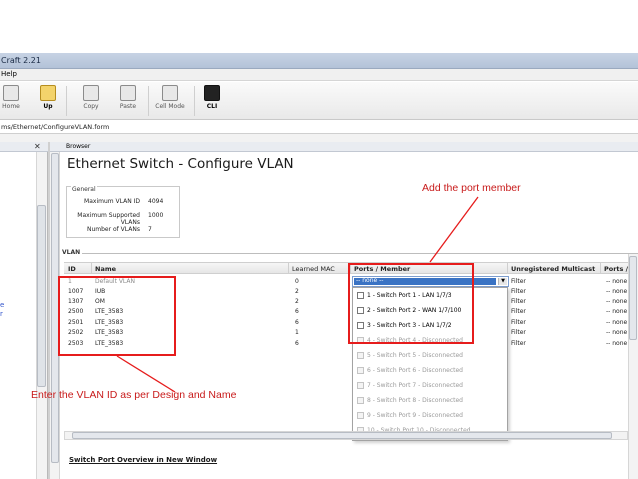  Describe the element at coordinates (146, 374) in the screenshot. I see `vlan-id-arrow` at that location.